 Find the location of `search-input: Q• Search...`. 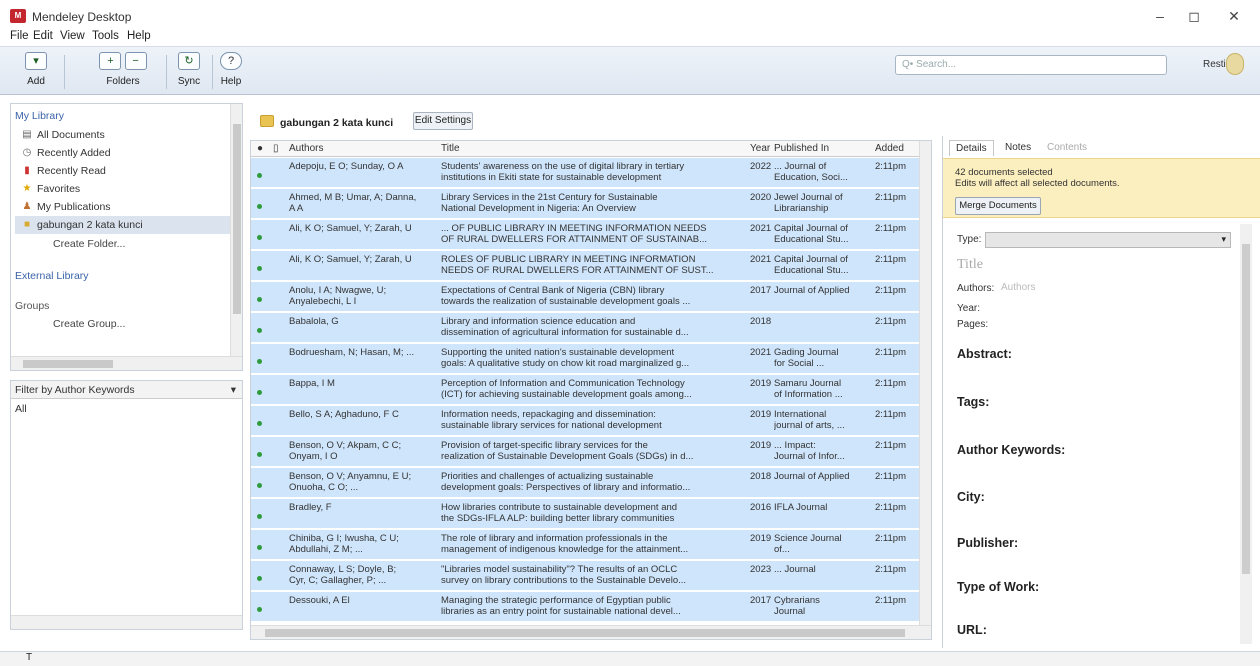

search-input: Q• Search... is located at coordinates (1031, 65).